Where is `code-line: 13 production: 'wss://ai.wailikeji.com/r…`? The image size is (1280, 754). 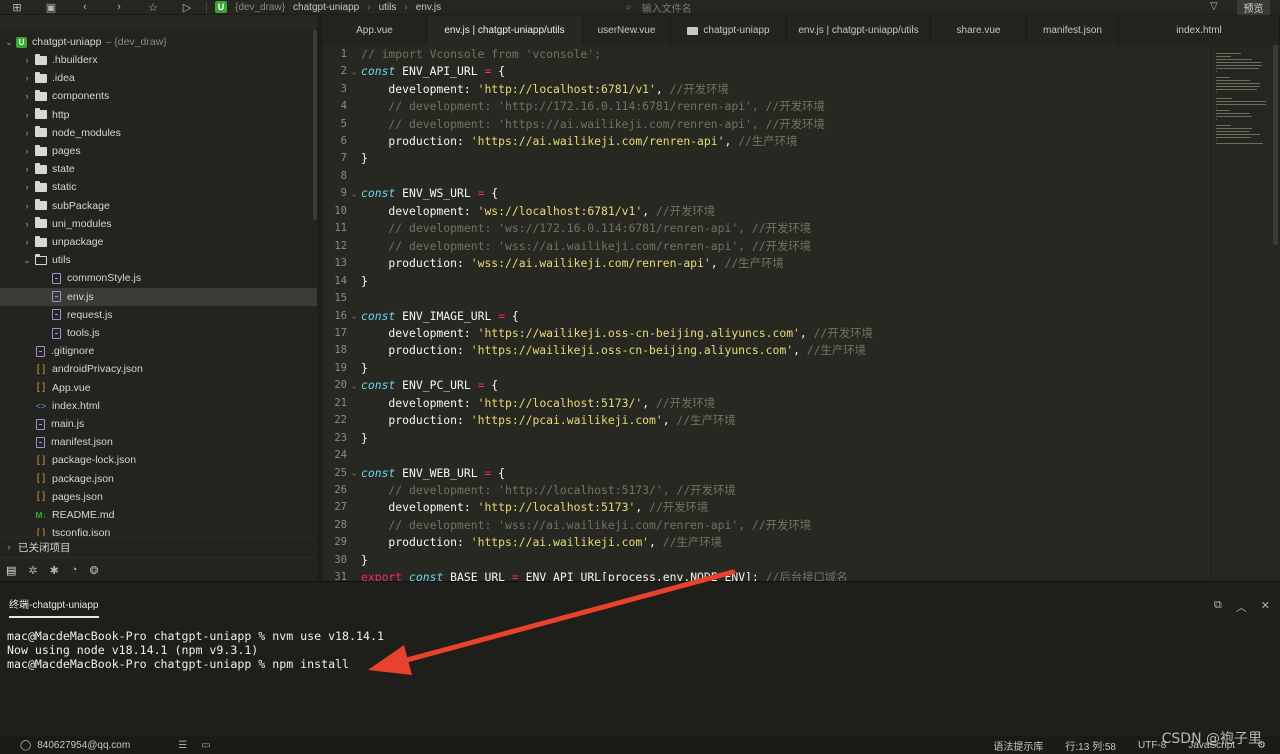
code-line: 13 production: 'wss://ai.wailikeji.com/r… is located at coordinates (766, 263).